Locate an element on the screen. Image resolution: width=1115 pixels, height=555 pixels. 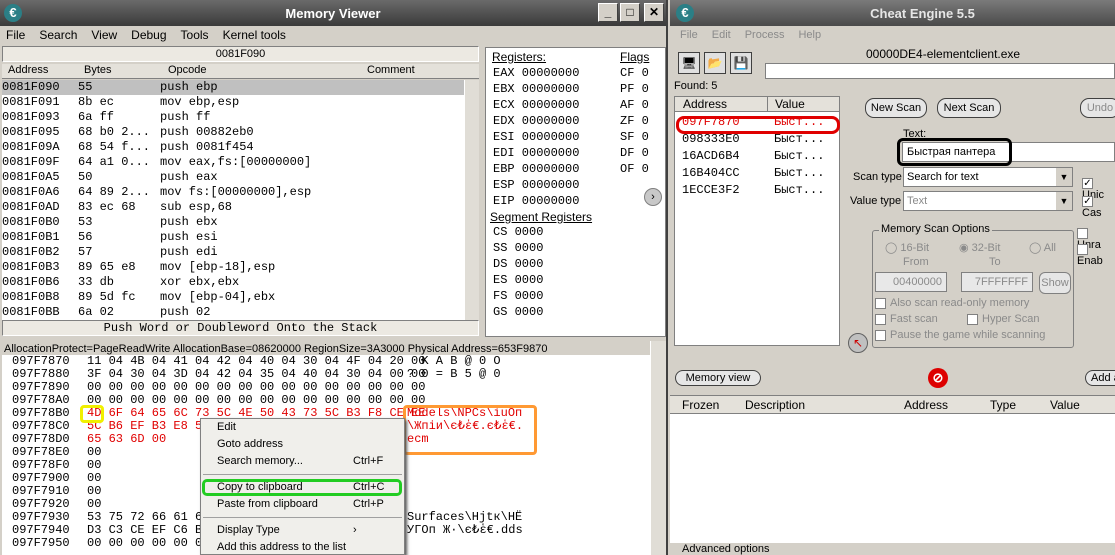
disasm-scrollbar is located at coordinates (471, 200).